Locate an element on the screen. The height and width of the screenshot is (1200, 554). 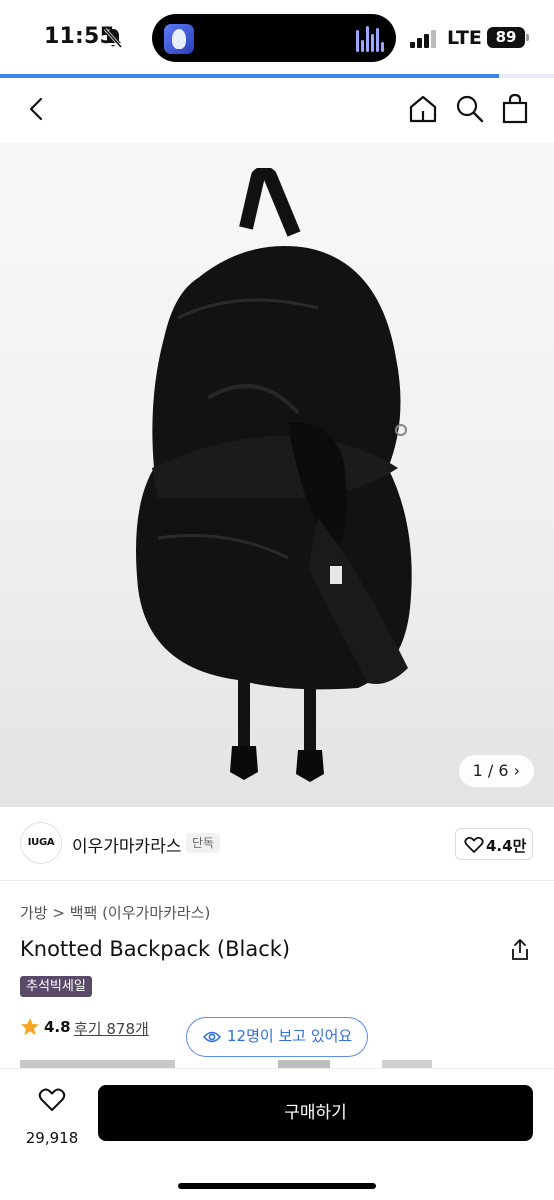
search-icon is located at coordinates (470, 109).